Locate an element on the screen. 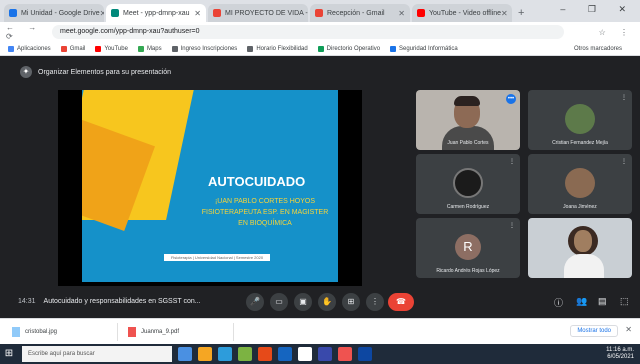 Image resolution: width=640 pixels, height=364 pixels. start-button: ⊞ is located at coordinates (9, 354).